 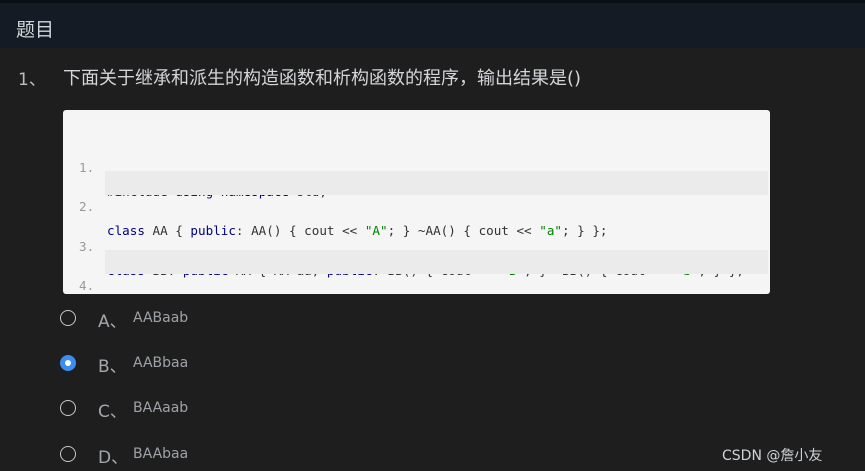 What do you see at coordinates (112, 367) in the screenshot?
I see `option-letter: B、` at bounding box center [112, 367].